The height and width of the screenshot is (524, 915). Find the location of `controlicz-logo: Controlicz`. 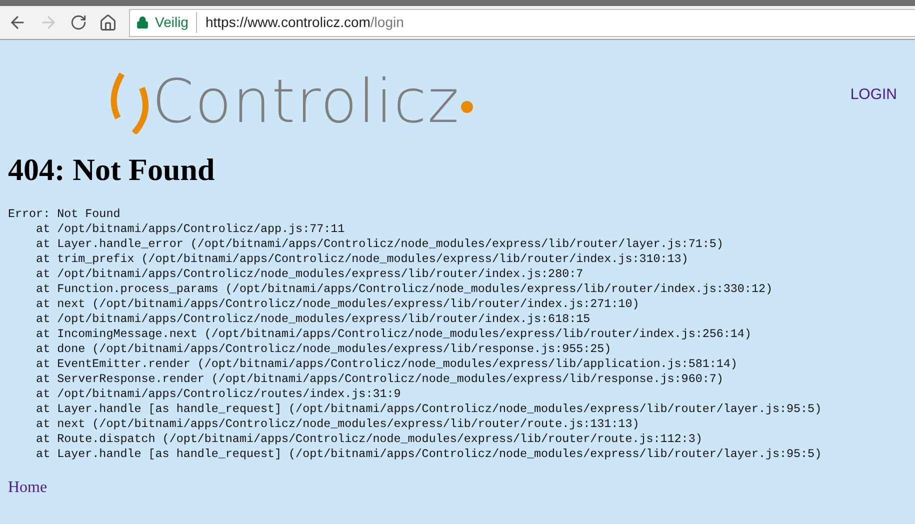

controlicz-logo: Controlicz is located at coordinates (291, 102).